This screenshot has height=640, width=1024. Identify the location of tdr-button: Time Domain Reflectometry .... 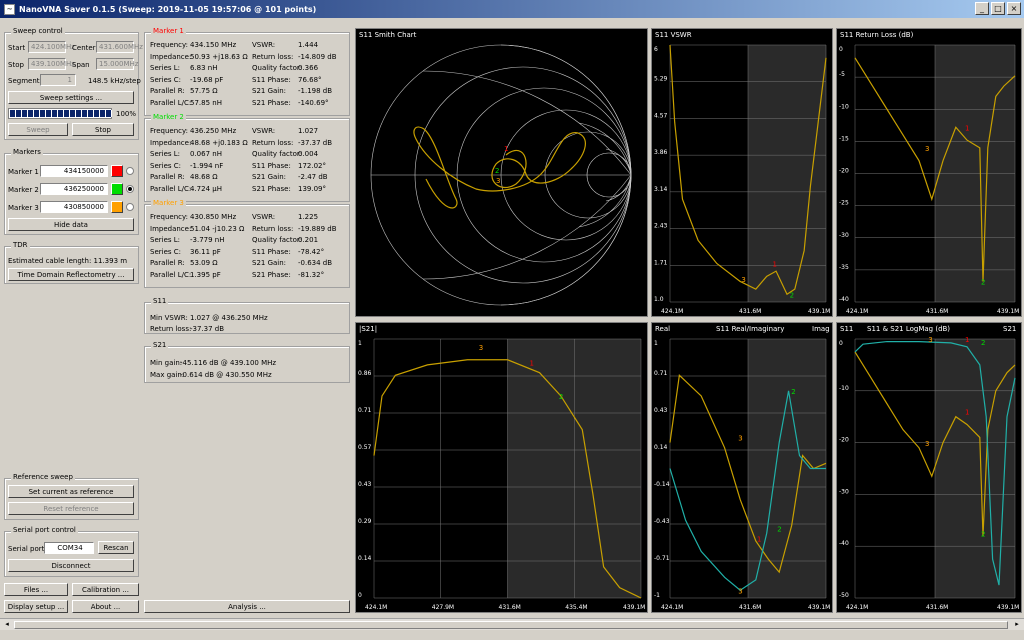
(71, 274).